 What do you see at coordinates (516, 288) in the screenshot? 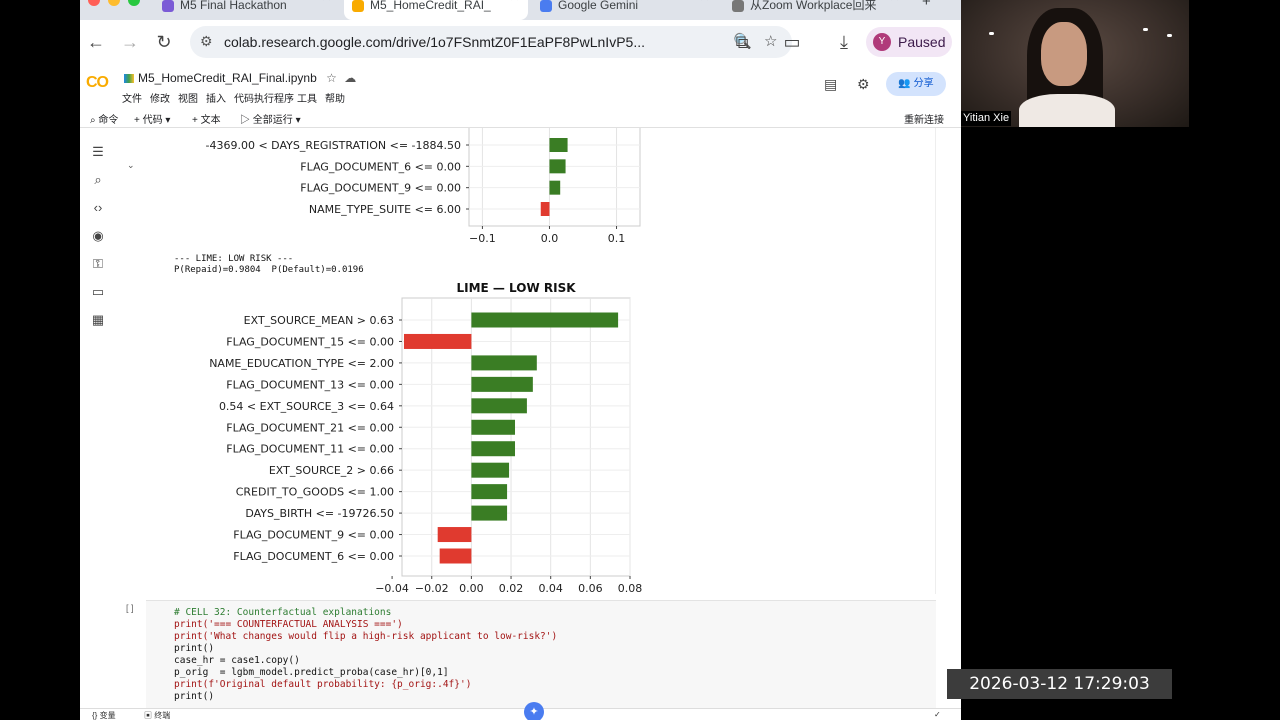
I see `chart-title: LIME — LOW RISK` at bounding box center [516, 288].